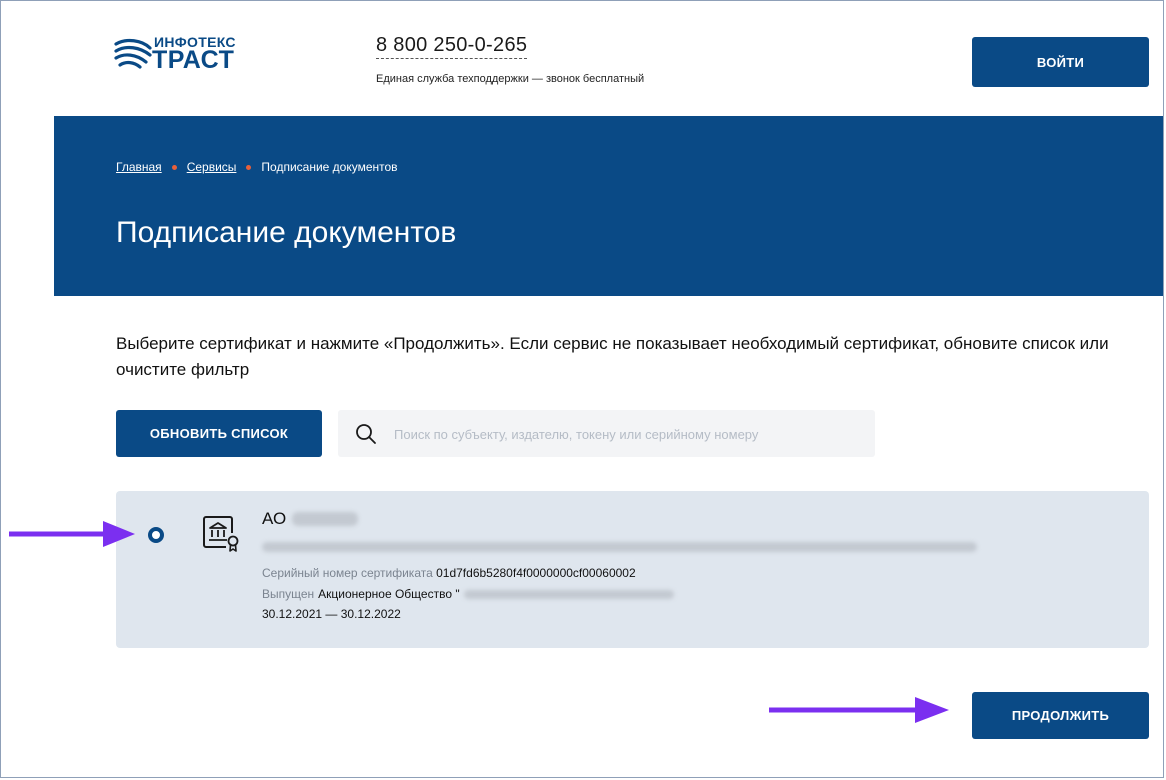  I want to click on logo-main-text: ТРАСТ, so click(193, 60).